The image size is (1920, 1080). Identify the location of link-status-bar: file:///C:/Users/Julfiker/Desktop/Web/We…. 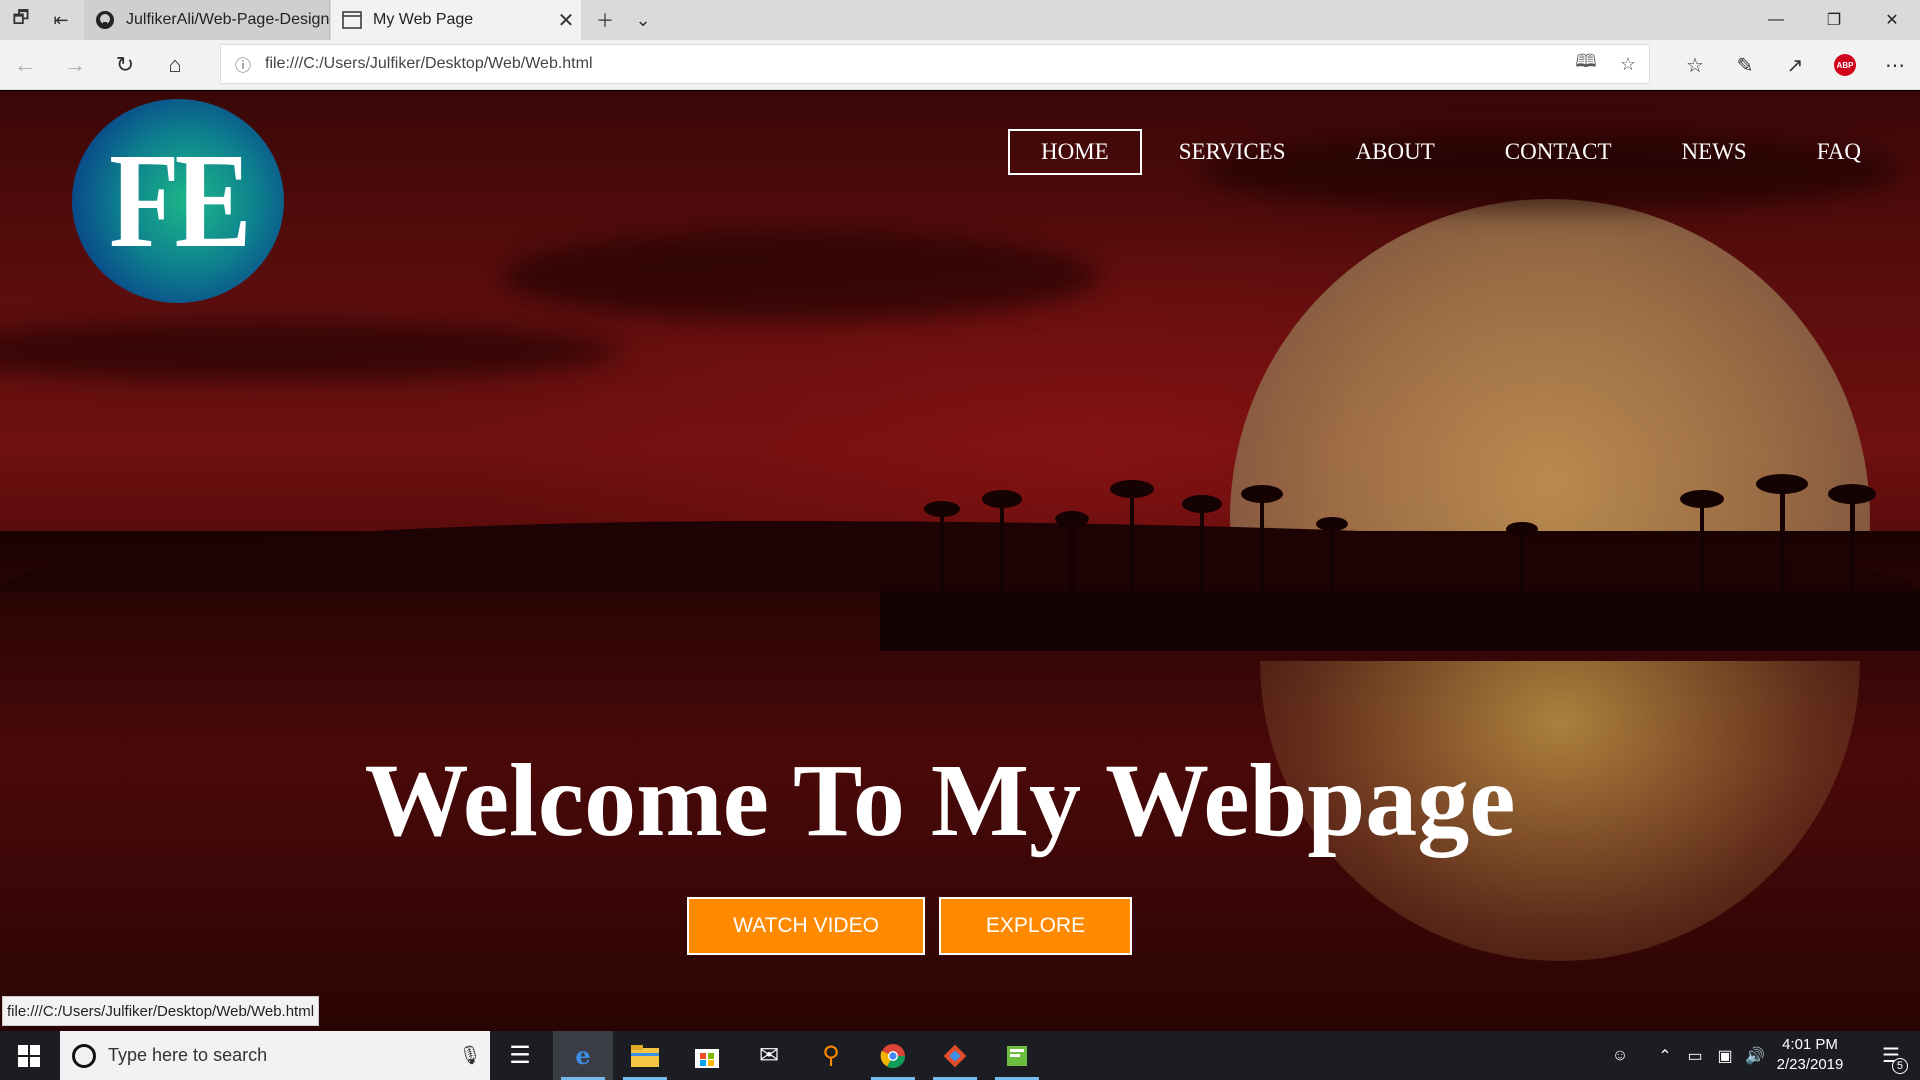
(161, 1011).